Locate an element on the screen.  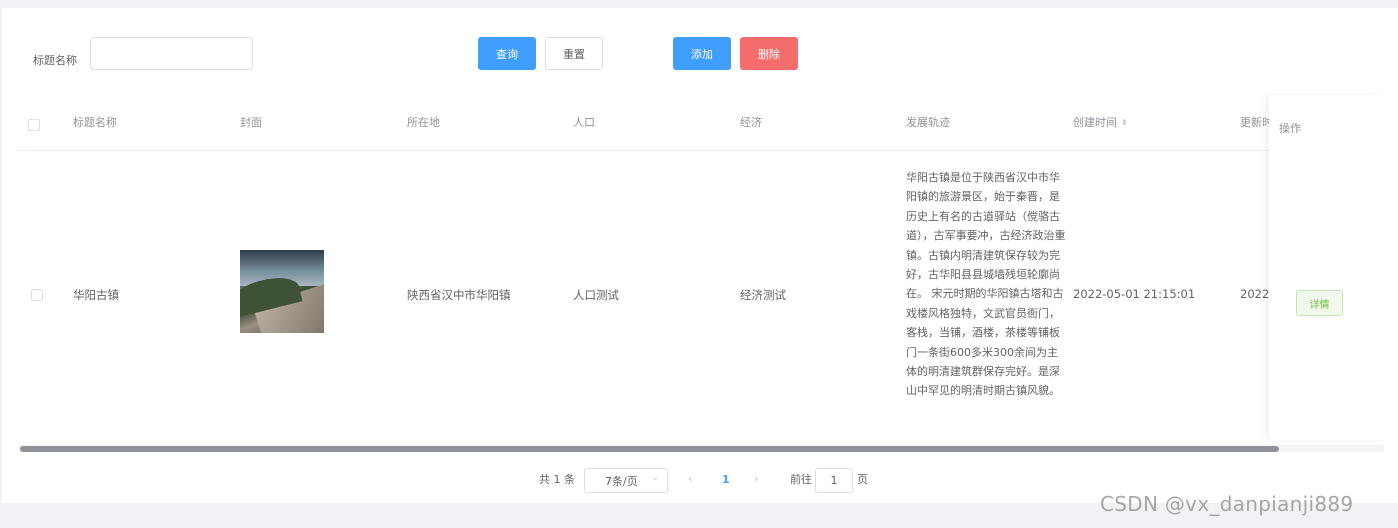
top-strip is located at coordinates (699, 4).